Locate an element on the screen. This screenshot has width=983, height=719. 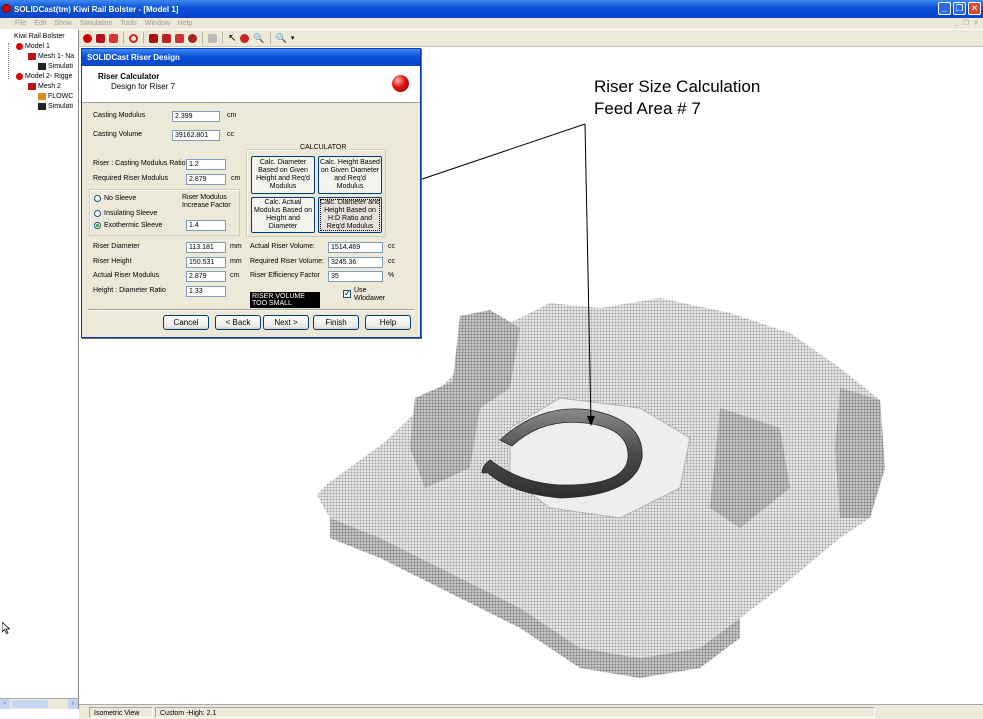
restore-button: ❐ is located at coordinates (959, 8).